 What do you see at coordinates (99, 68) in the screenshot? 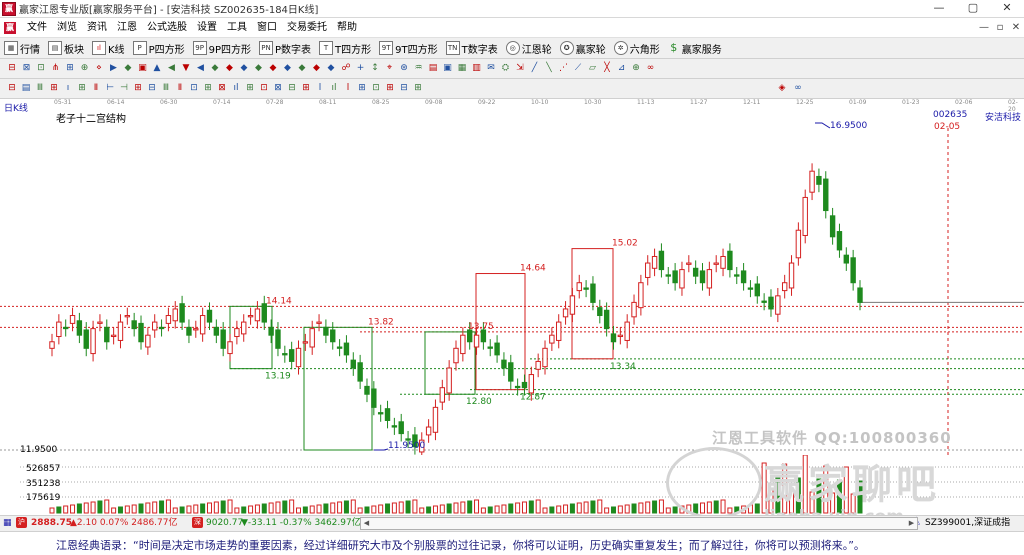
I see `tb2-tool-icon: ⋄` at bounding box center [99, 68].